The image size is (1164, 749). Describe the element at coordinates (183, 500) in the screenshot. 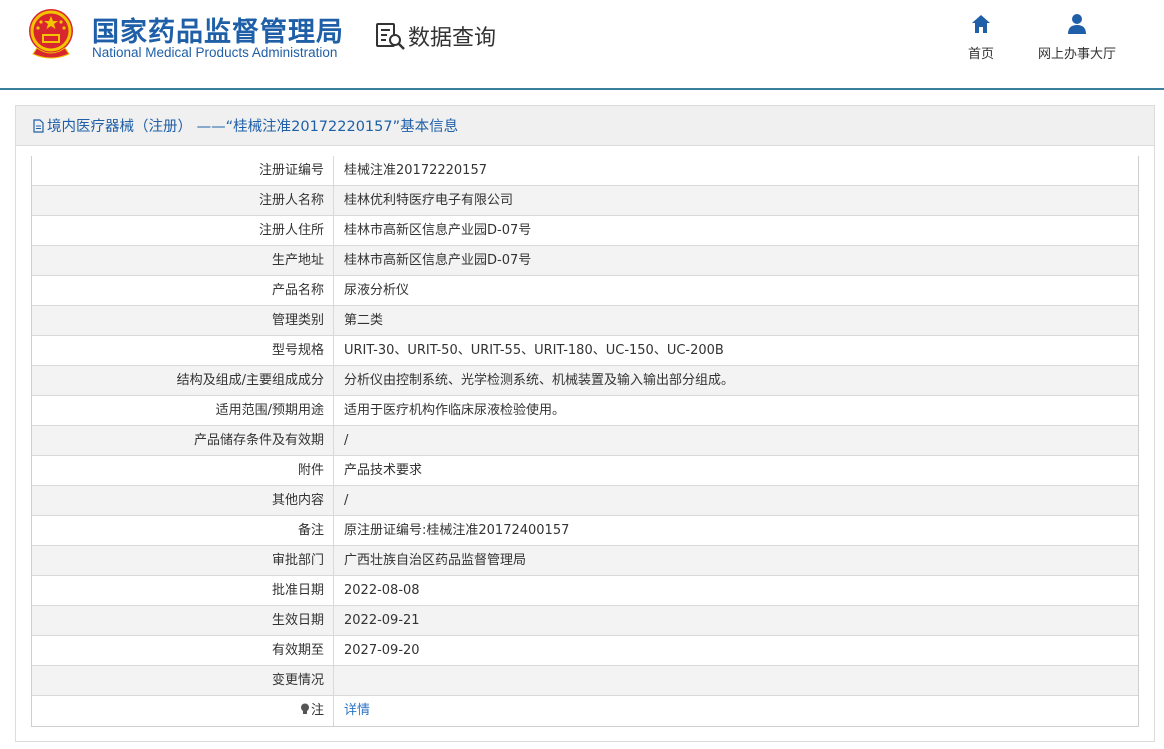

I see `row-label: 其他内容` at that location.